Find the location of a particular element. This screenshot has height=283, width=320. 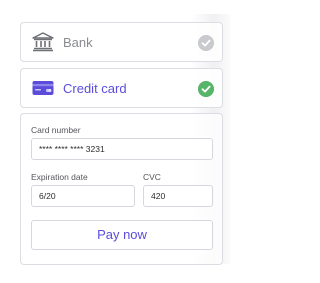

credit-card-icon is located at coordinates (43, 88).